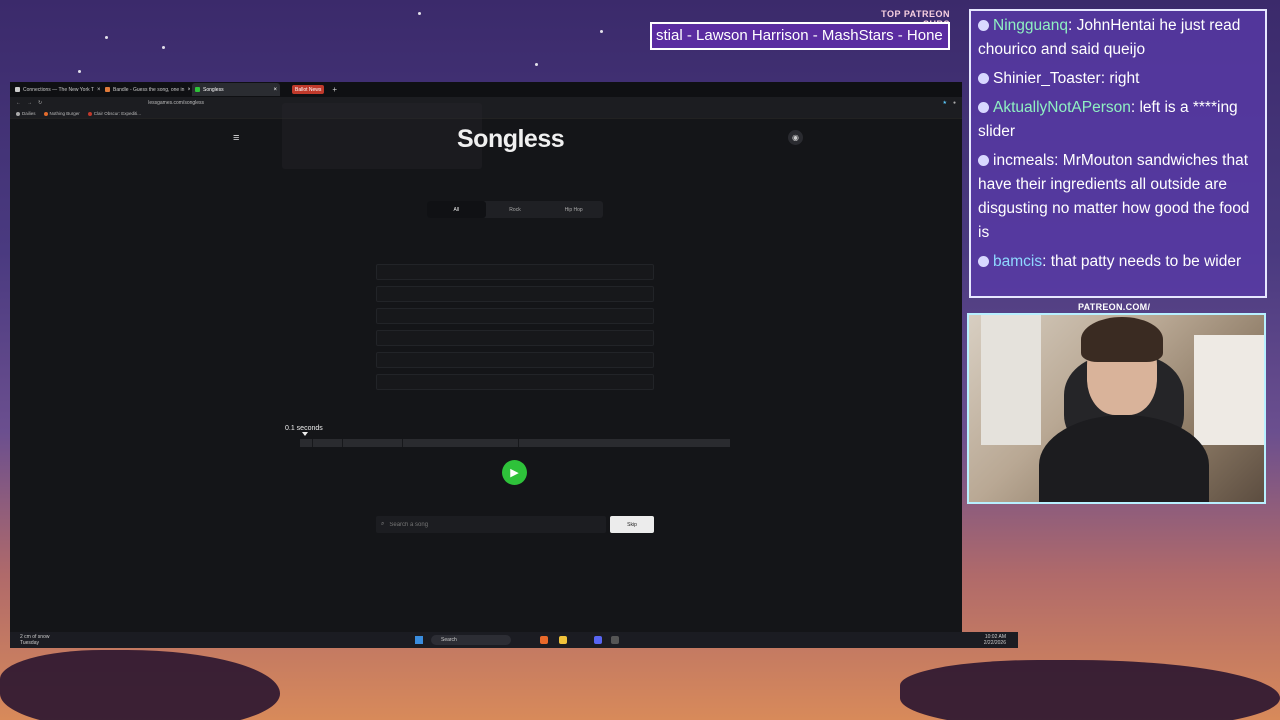  Describe the element at coordinates (954, 103) in the screenshot. I see `extensions-icon: ●` at that location.